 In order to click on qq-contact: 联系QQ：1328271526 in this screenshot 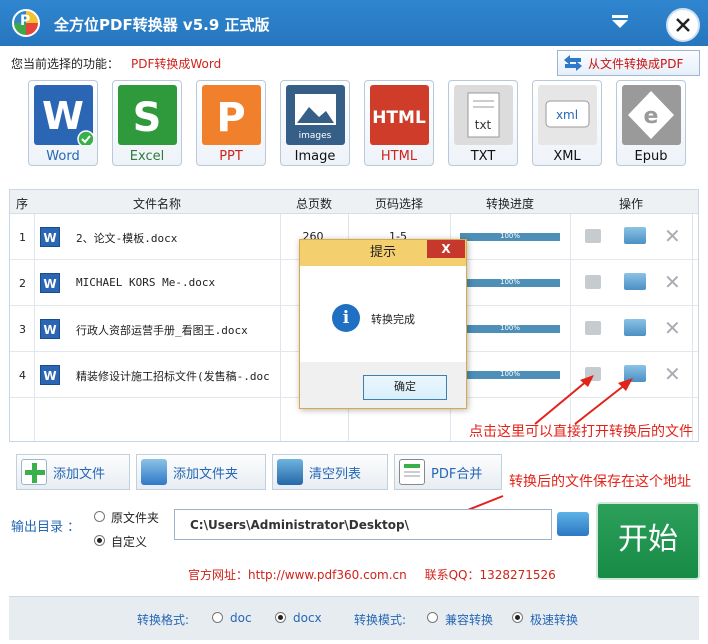, I will do `click(490, 575)`.